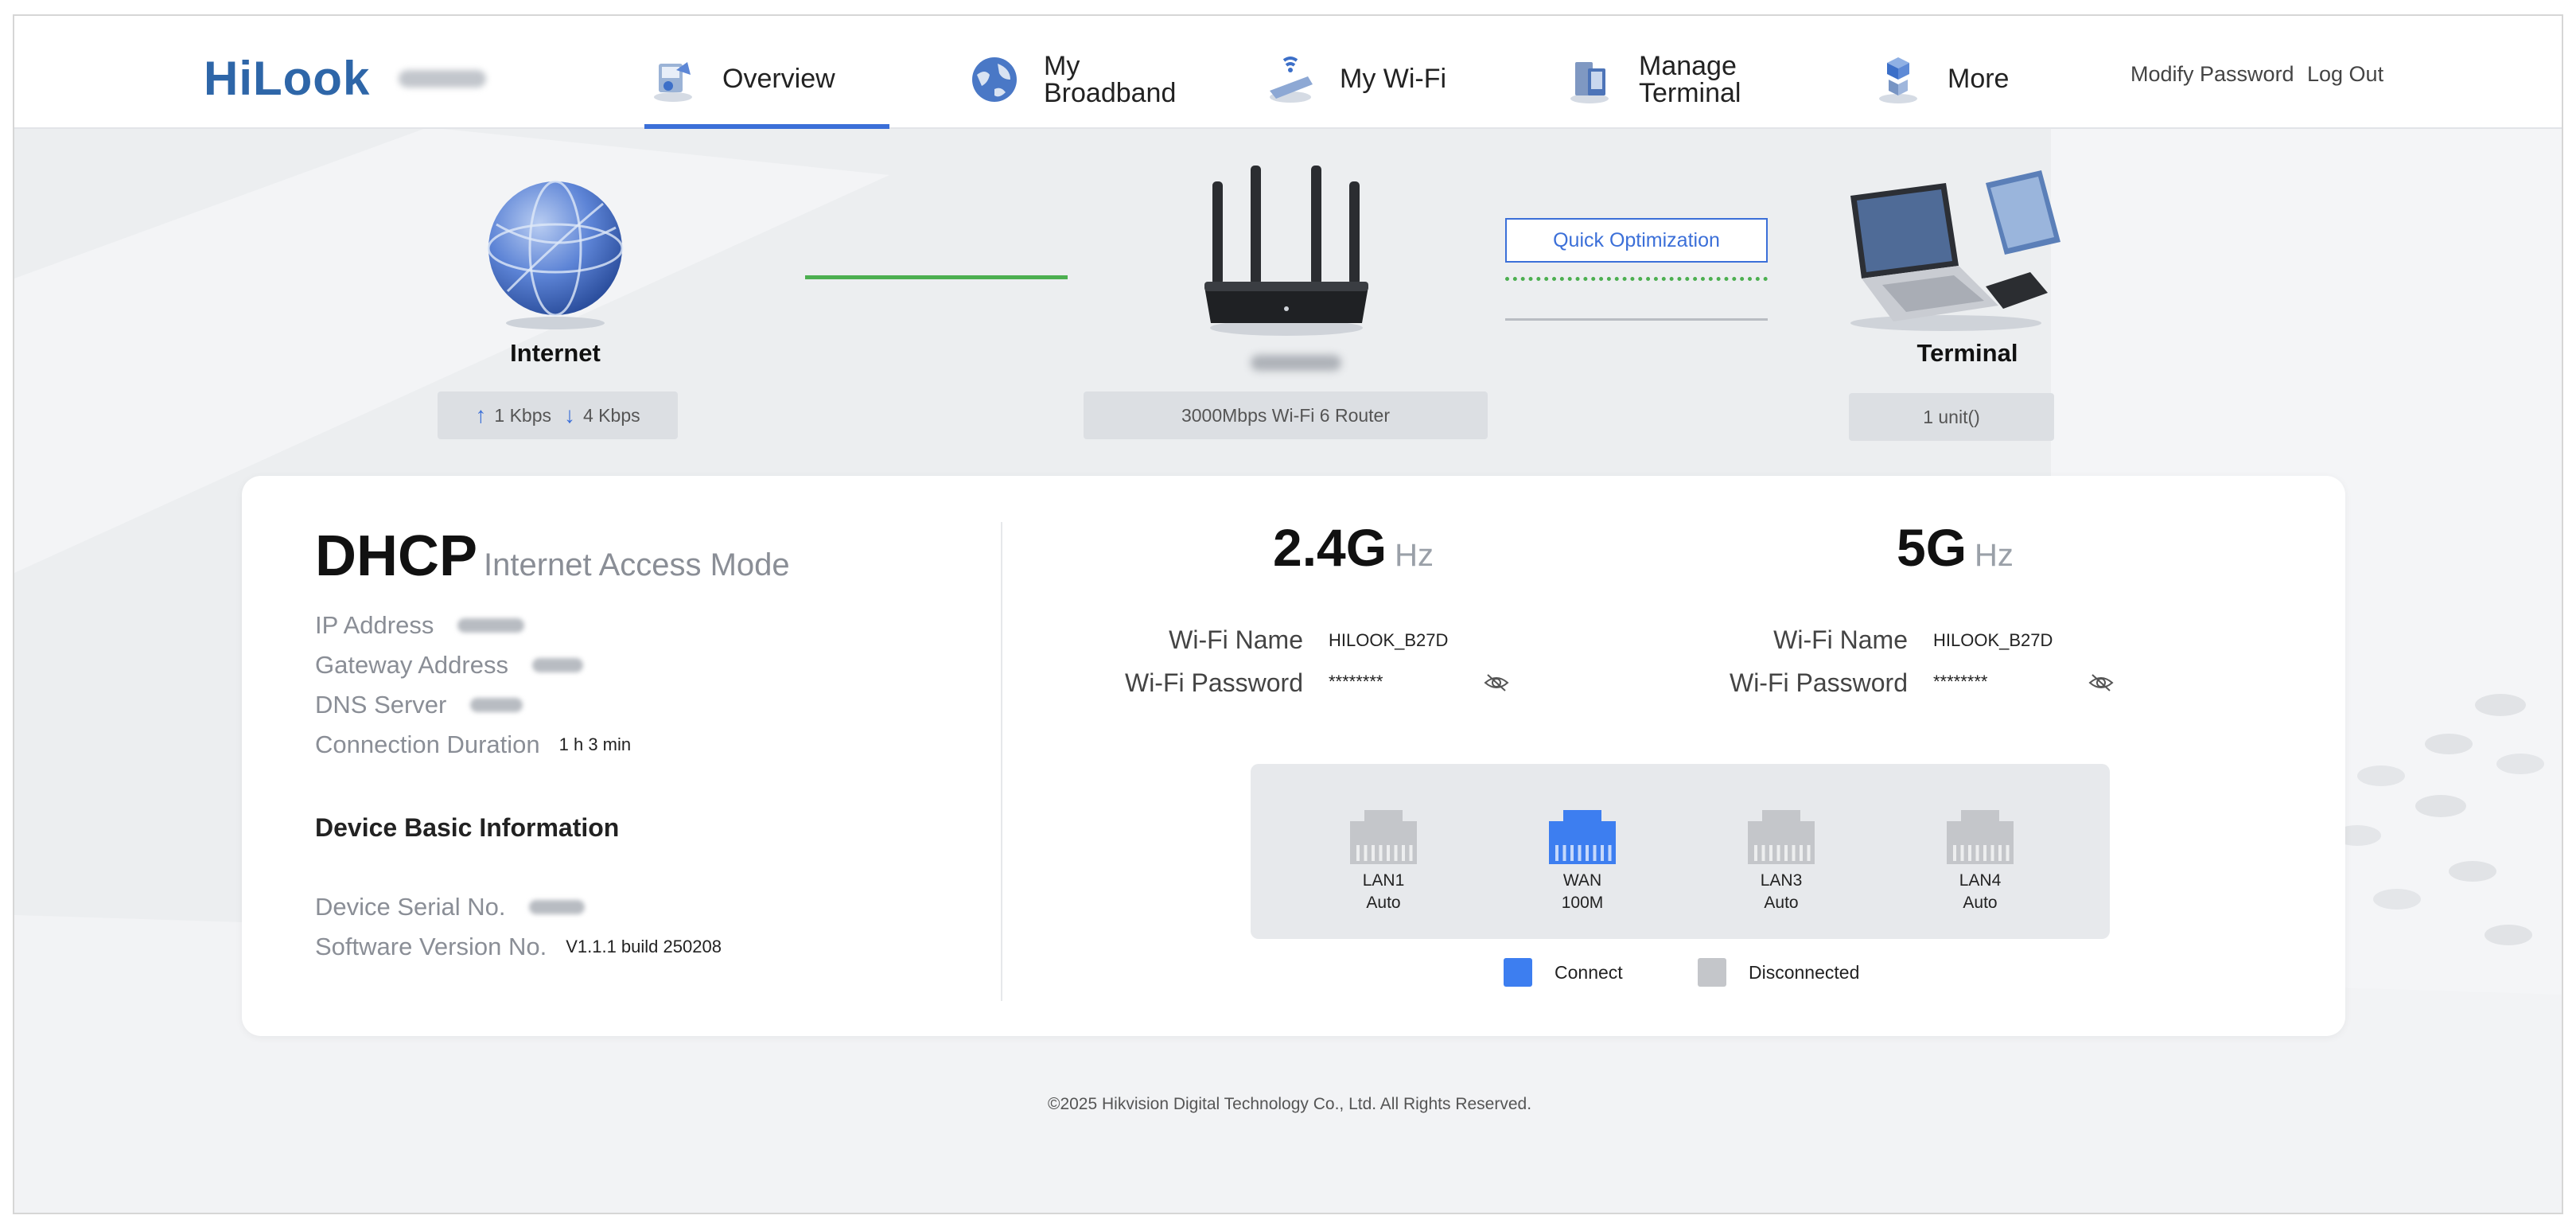 The width and height of the screenshot is (2576, 1227). What do you see at coordinates (1356, 681) in the screenshot?
I see `wifi-24g-password-value: ********` at bounding box center [1356, 681].